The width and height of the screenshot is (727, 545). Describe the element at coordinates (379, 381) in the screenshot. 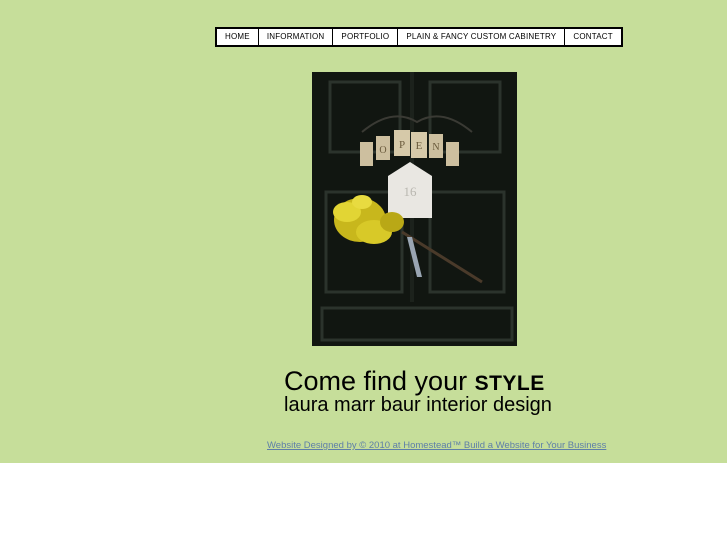

I see `tagline-prefix: Come find your` at that location.